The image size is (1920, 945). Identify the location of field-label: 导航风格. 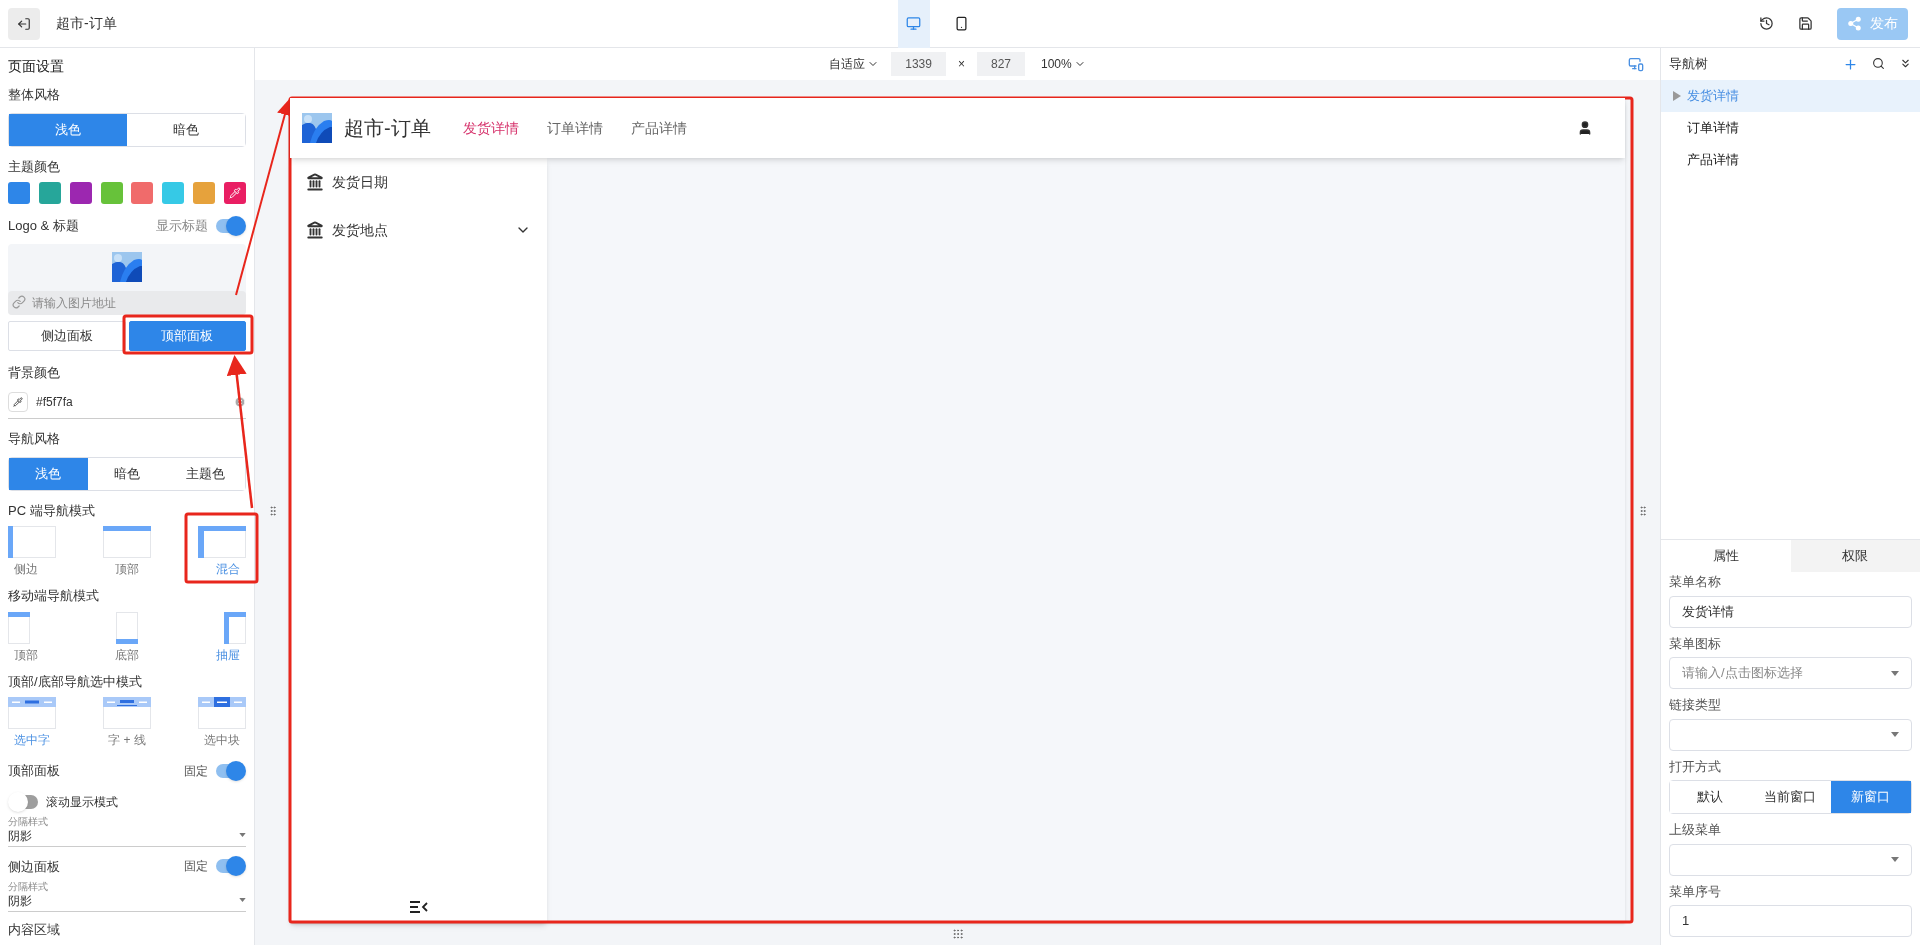
(34, 439).